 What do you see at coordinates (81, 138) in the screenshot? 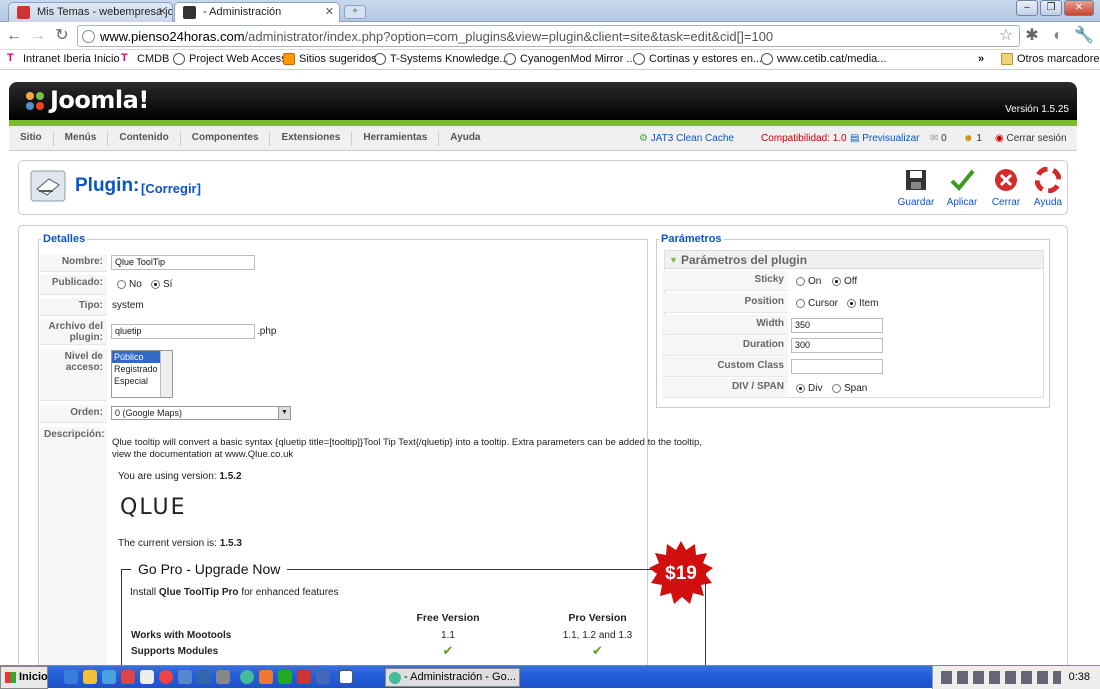
I see `menu-menus: Menús` at bounding box center [81, 138].